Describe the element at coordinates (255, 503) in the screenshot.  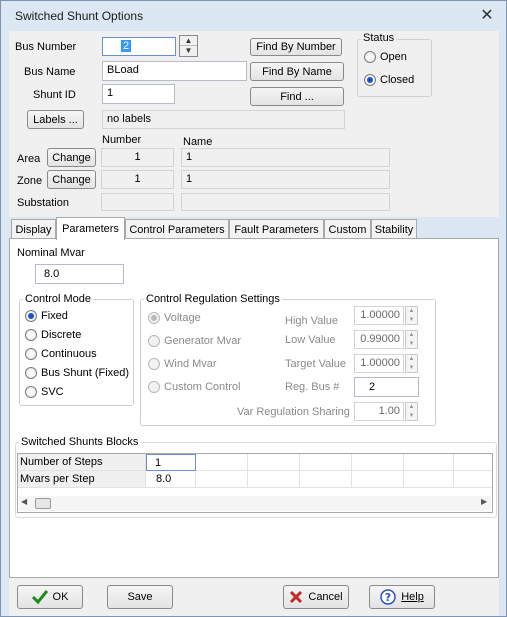
I see `horizontal-scrollbar: ◀ ▶` at that location.